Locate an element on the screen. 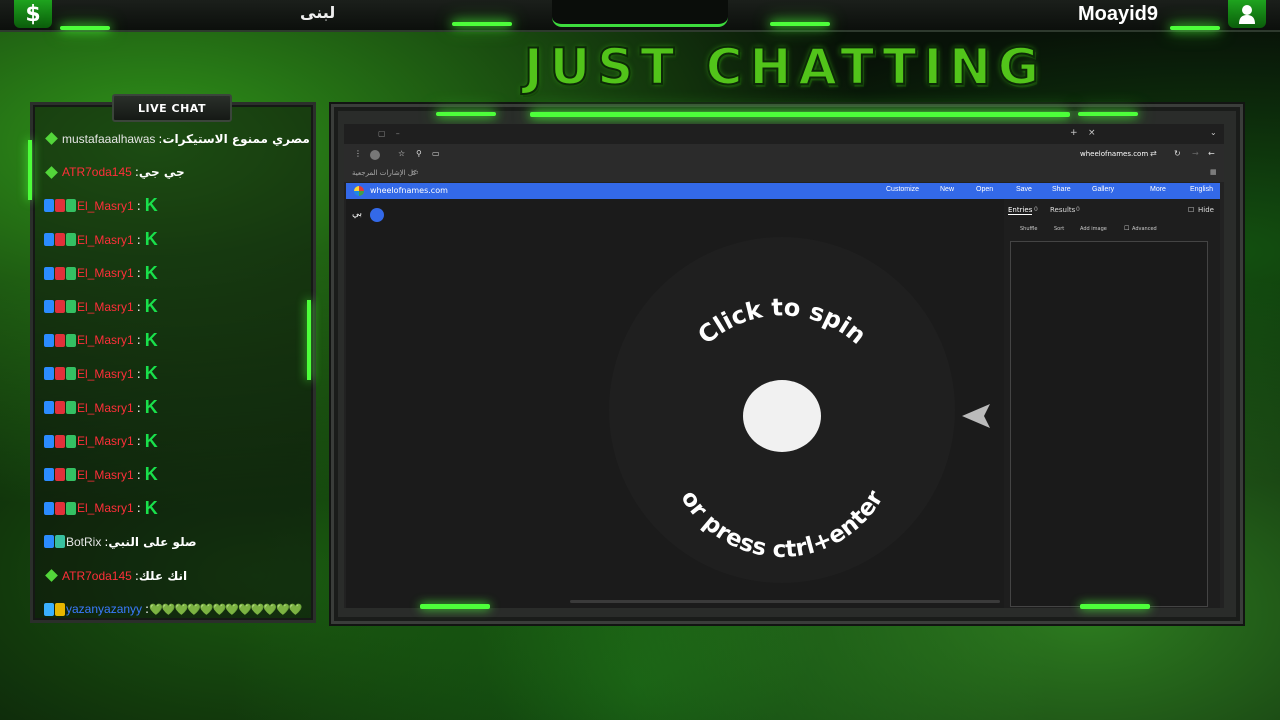 The width and height of the screenshot is (1280, 720). tab-menu-icon: ⌄ is located at coordinates (1213, 132).